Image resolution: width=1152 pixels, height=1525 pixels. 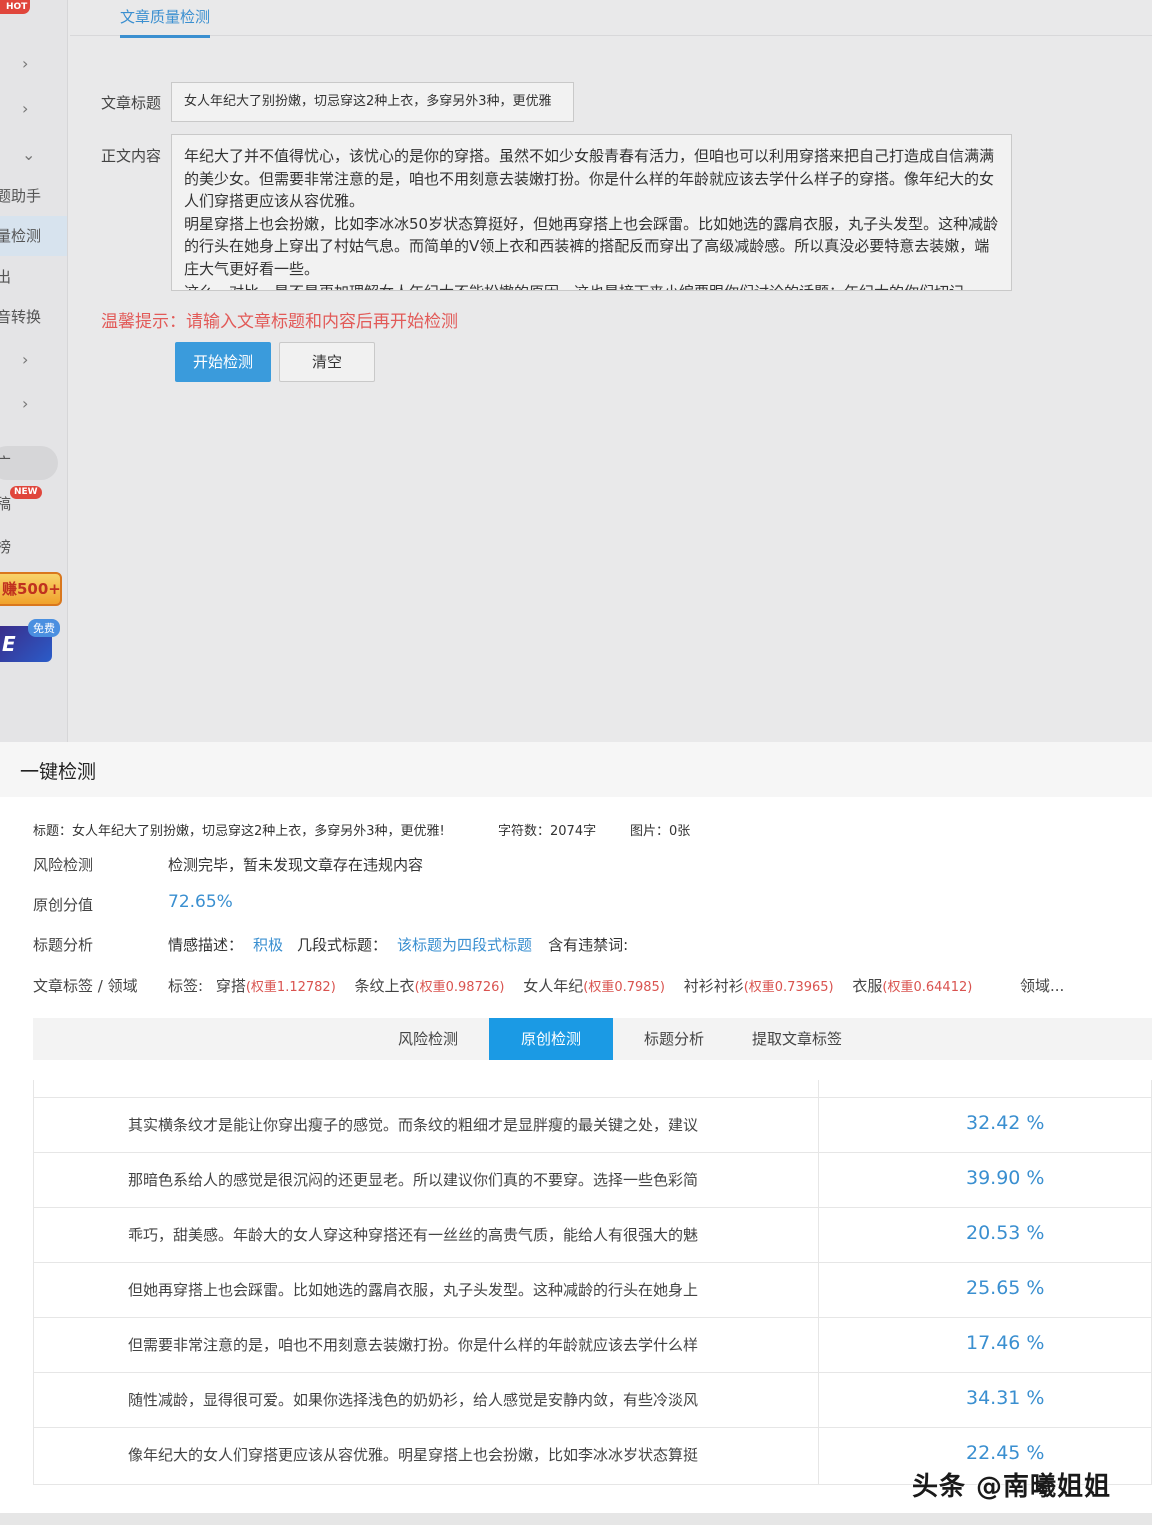 What do you see at coordinates (268, 945) in the screenshot?
I see `emotion-value: 积极` at bounding box center [268, 945].